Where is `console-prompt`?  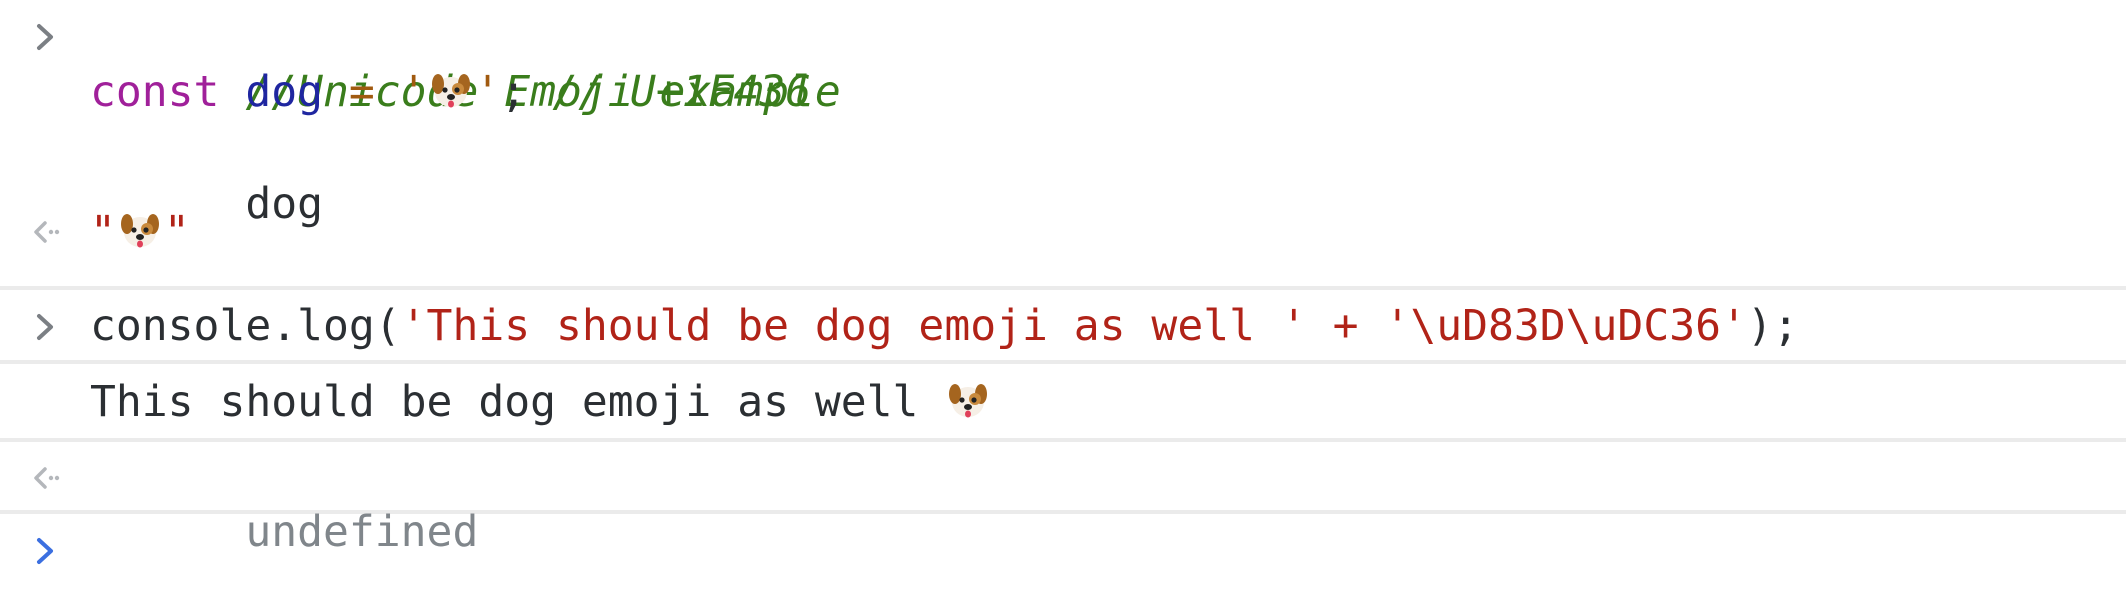 console-prompt is located at coordinates (1063, 554).